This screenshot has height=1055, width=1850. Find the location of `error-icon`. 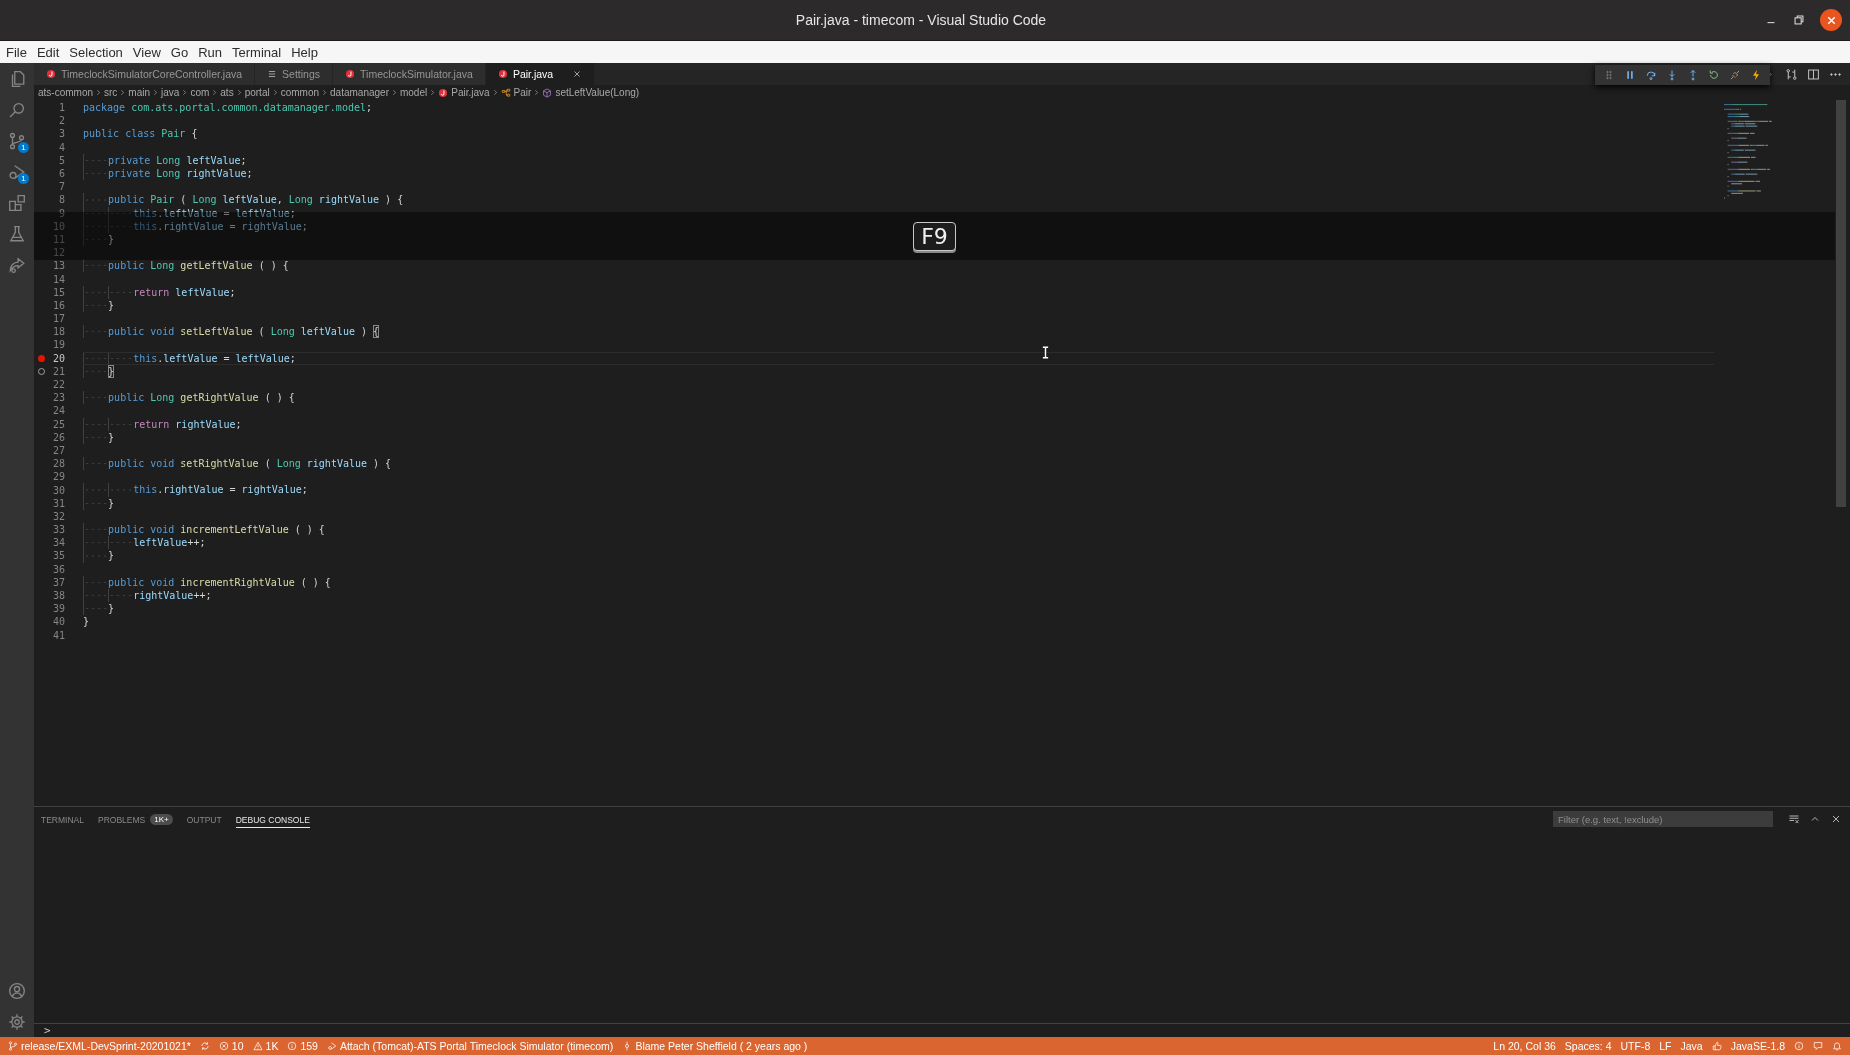

error-icon is located at coordinates (223, 1046).